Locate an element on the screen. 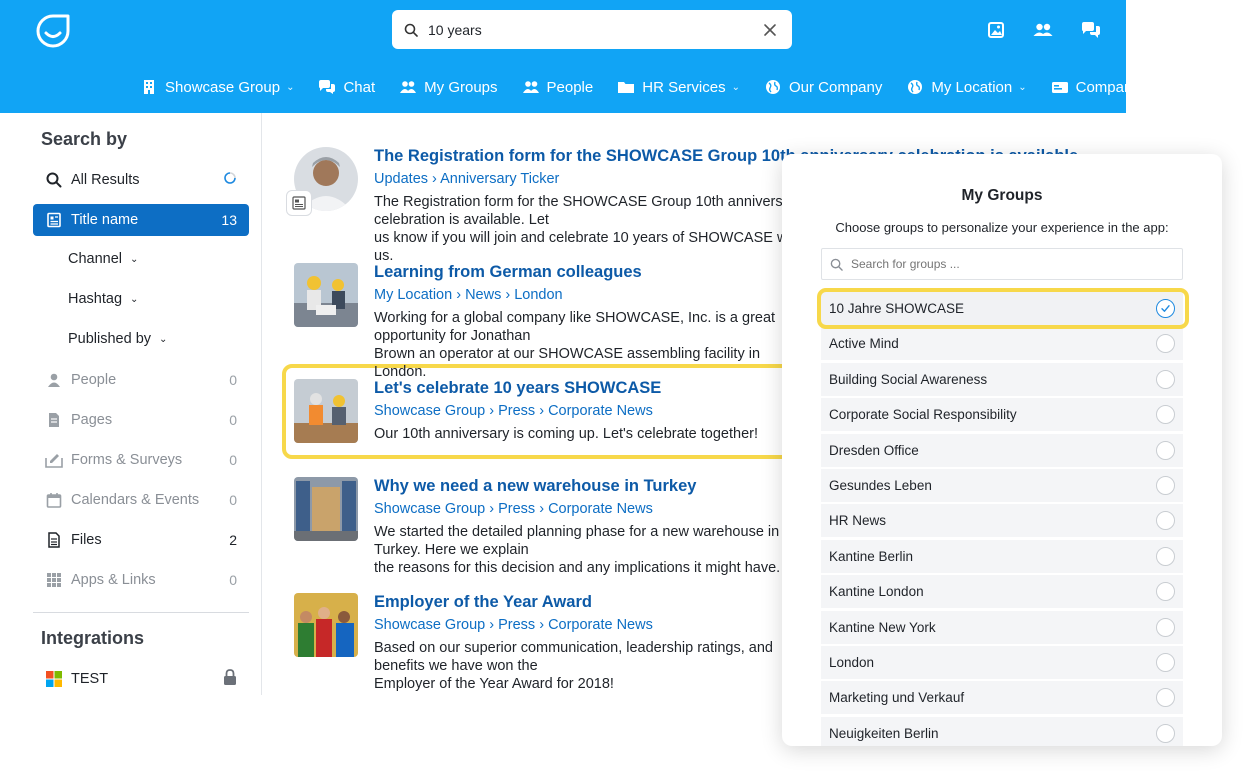 The height and width of the screenshot is (782, 1255). nav-chat: Chat is located at coordinates (346, 87).